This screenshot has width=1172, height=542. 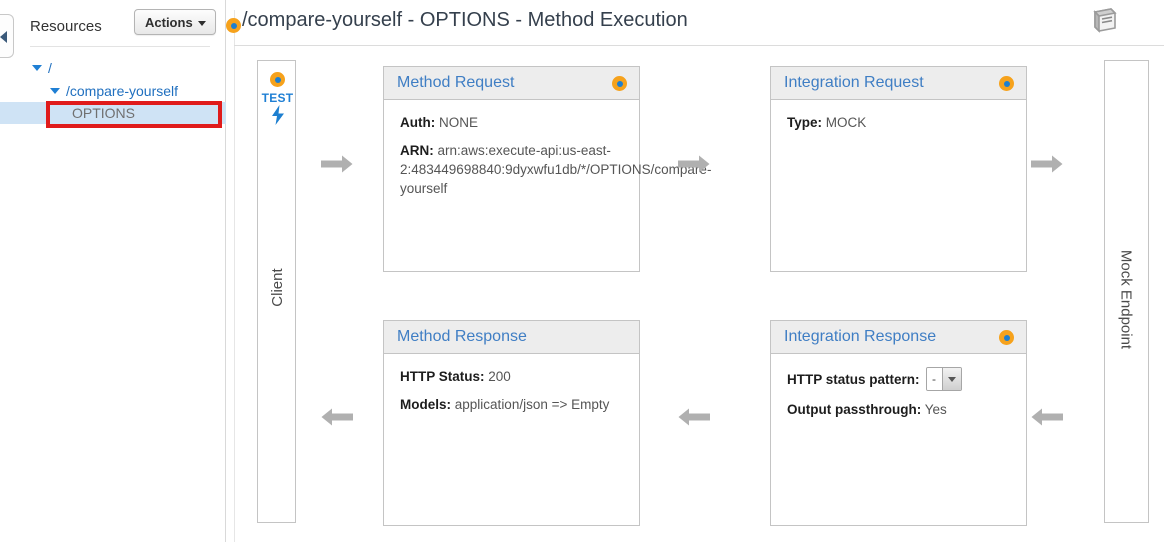 I want to click on method-response-status-label: HTTP Status:, so click(x=442, y=376).